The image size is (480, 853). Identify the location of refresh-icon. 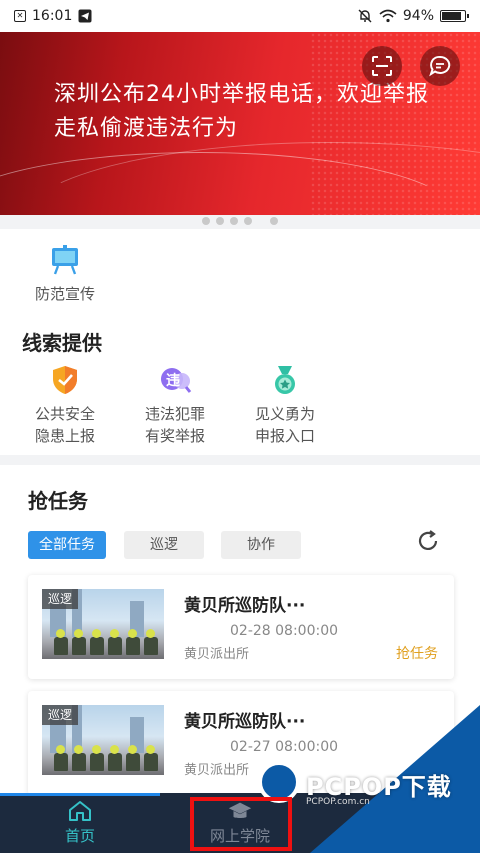
(428, 540).